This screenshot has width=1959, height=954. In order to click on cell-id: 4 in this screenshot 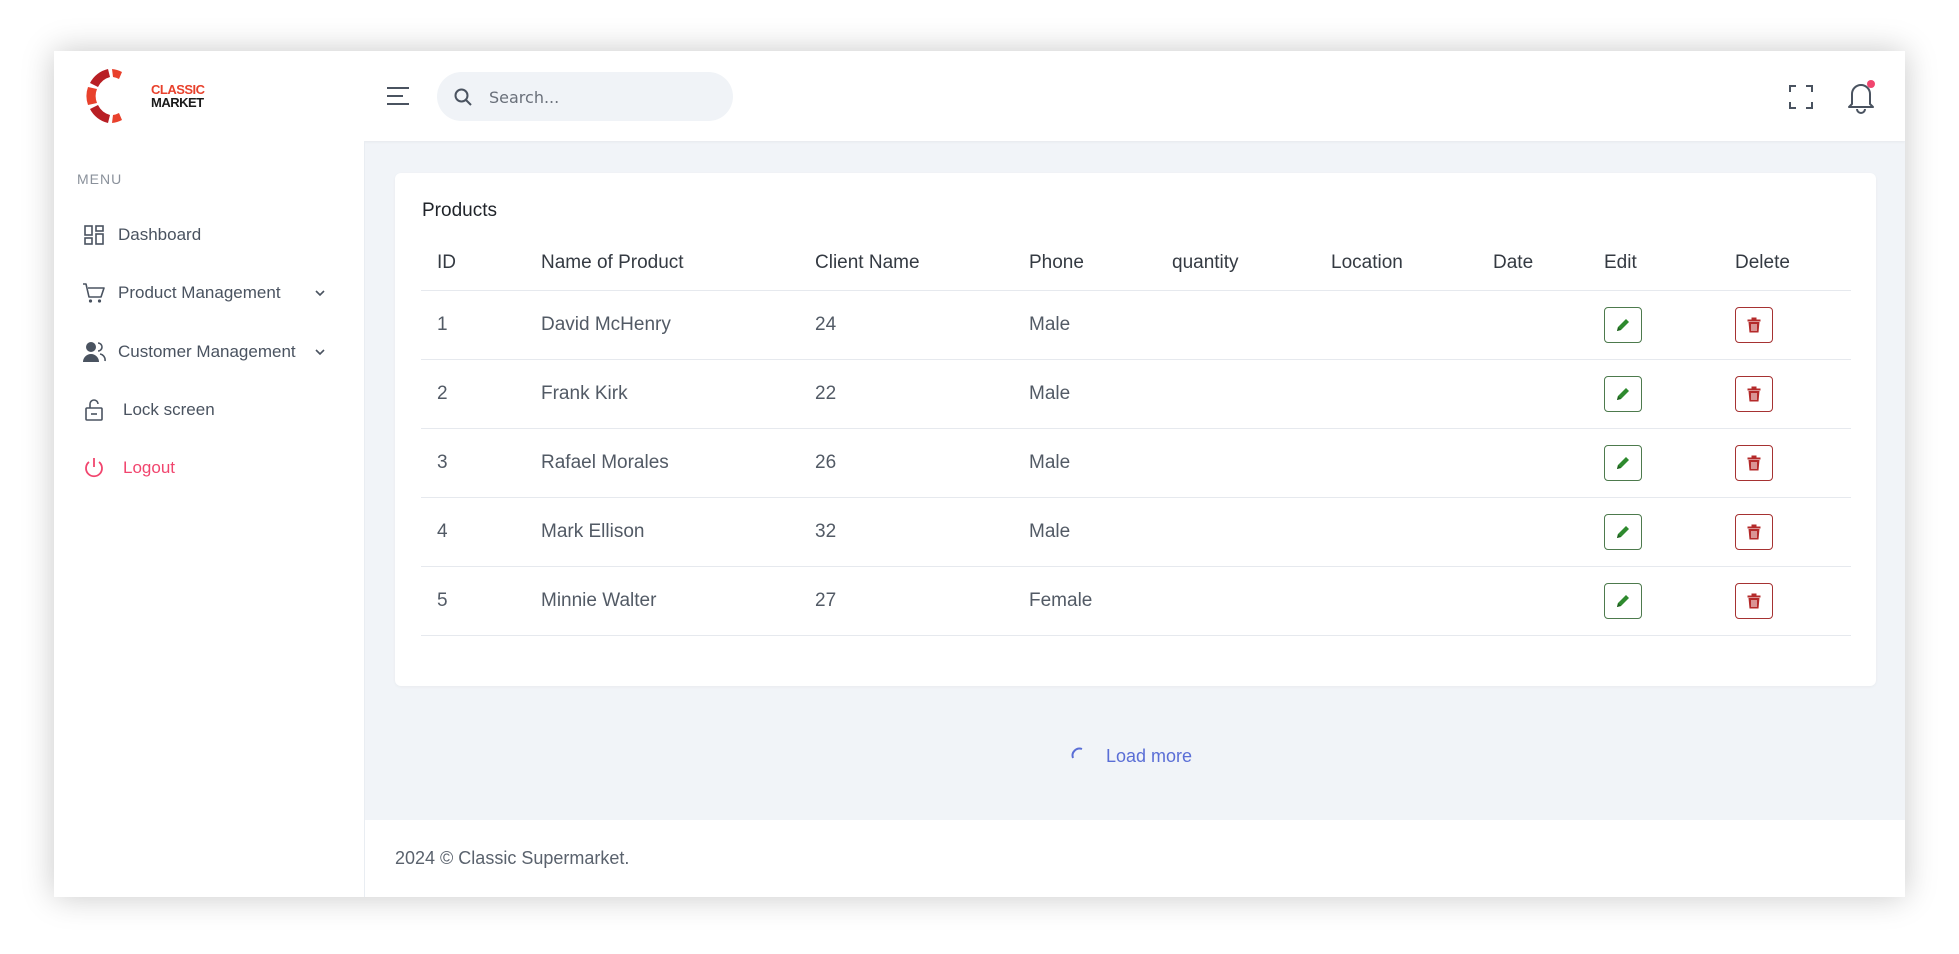, I will do `click(473, 532)`.